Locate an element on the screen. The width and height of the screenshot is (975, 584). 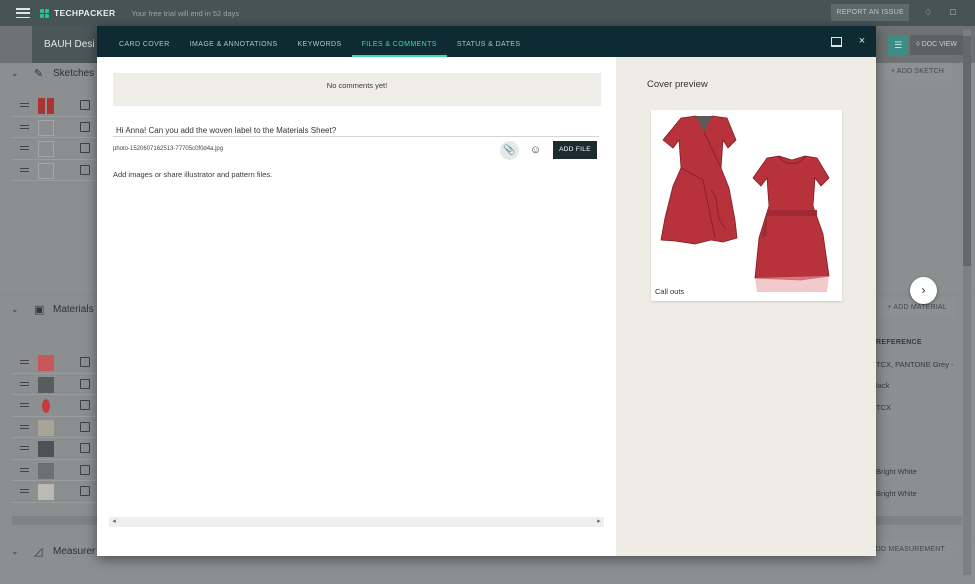
minimize-icon is located at coordinates (836, 41).